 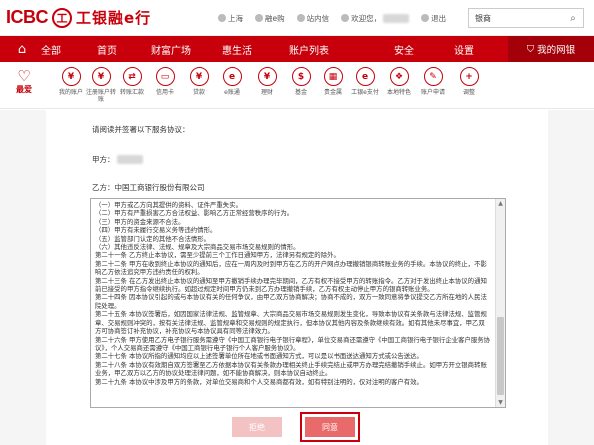 What do you see at coordinates (217, 255) in the screenshot?
I see `agreement-line: 第二十一条 乙方终止本协议，需至少提前三个工作日通知甲方，法律另有规定的除外。` at bounding box center [217, 255].